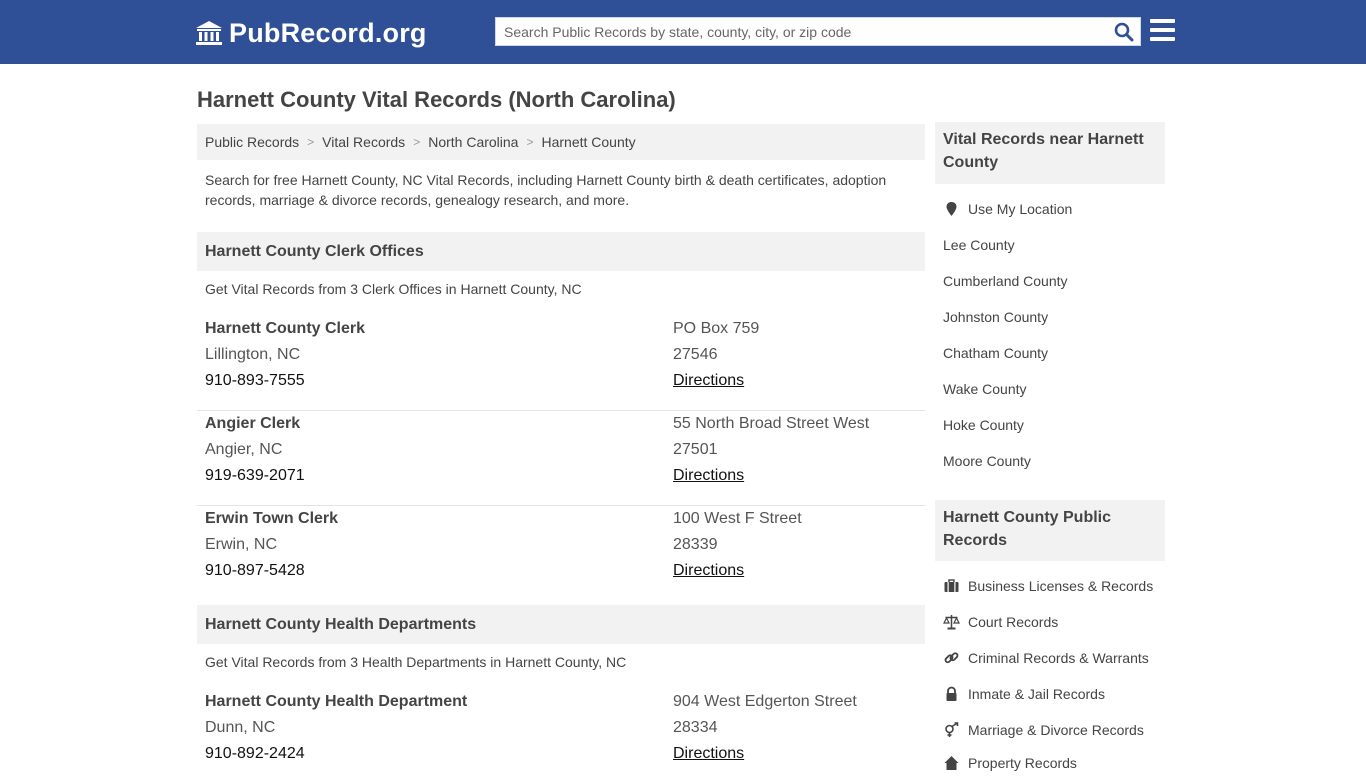 The height and width of the screenshot is (784, 1366). What do you see at coordinates (588, 142) in the screenshot?
I see `breadcrumb-harnett-county: Harnett County` at bounding box center [588, 142].